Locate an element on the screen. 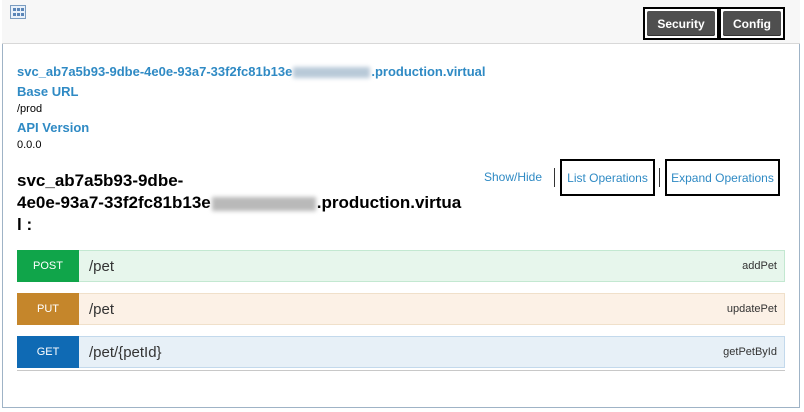  api-version-value: 0.0.0 is located at coordinates (29, 145).